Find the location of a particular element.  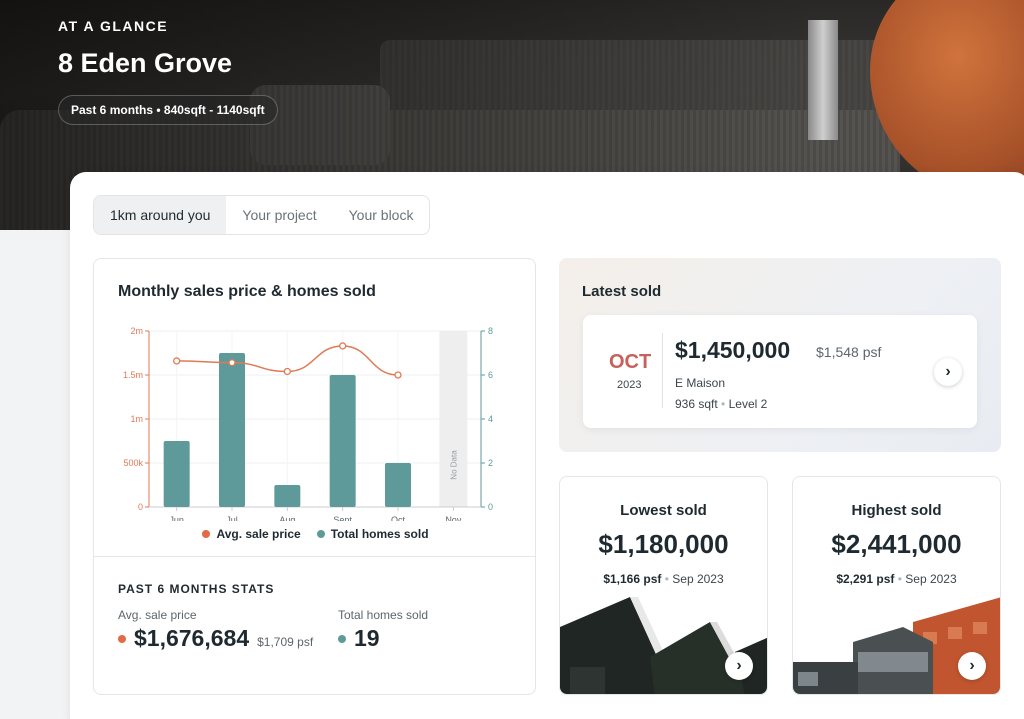

filter-pill: Past 6 months • 840sqft - 1140sqft is located at coordinates (168, 110).